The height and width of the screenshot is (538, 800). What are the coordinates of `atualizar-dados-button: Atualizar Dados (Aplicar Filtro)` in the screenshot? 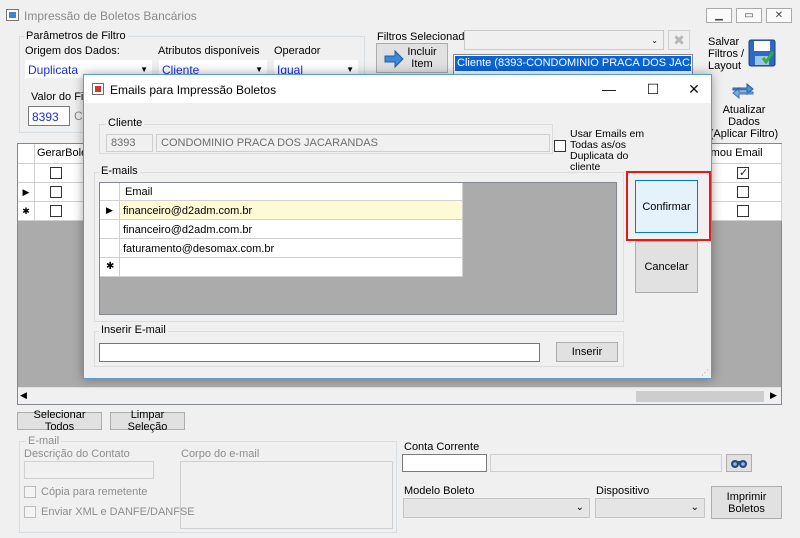 It's located at (744, 110).